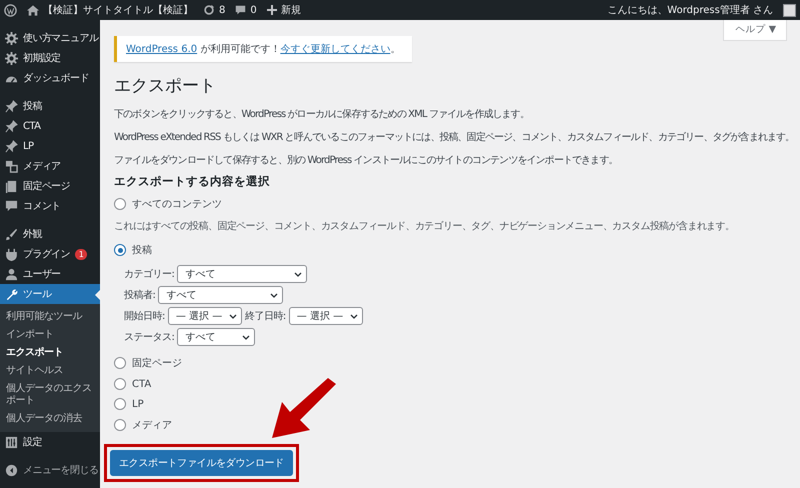 The image size is (800, 488). I want to click on sidebar-item: プラグイン 1, so click(50, 254).